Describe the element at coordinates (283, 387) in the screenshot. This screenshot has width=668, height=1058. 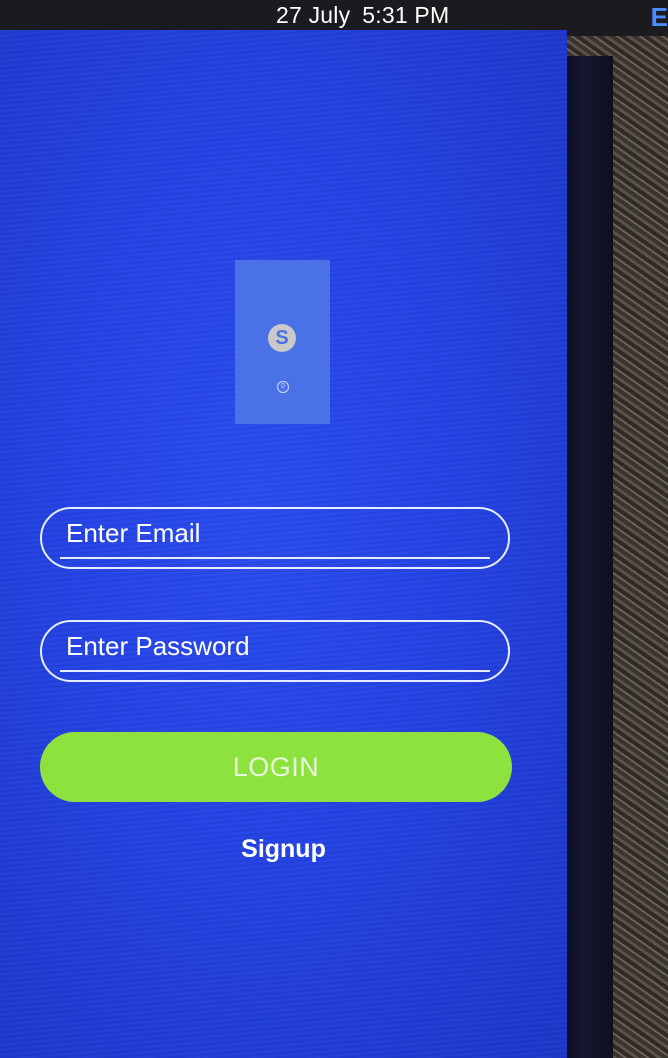
I see `logo-mark-icon: 0` at that location.